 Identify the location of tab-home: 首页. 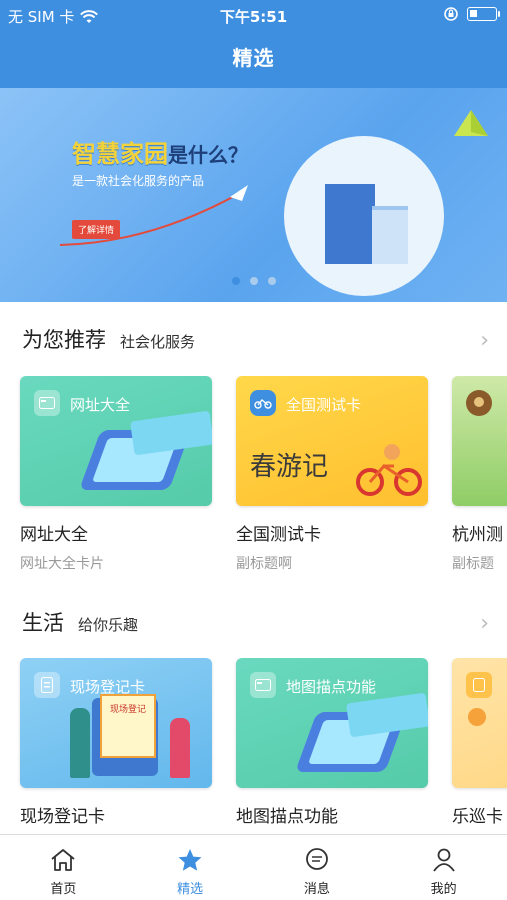
(63, 867).